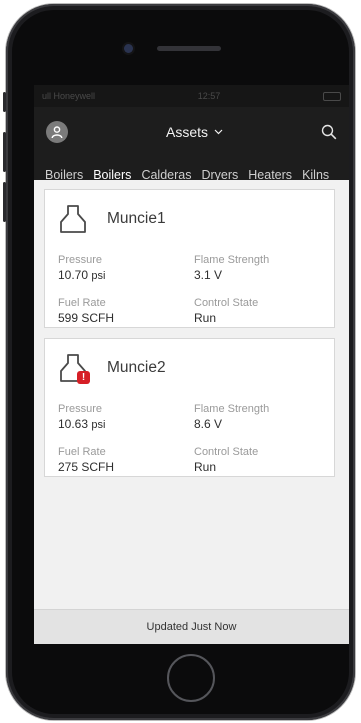 Image resolution: width=361 pixels, height=723 pixels. Describe the element at coordinates (231, 268) in the screenshot. I see `flame-strength-field: Flame Strength 3.1 V` at that location.